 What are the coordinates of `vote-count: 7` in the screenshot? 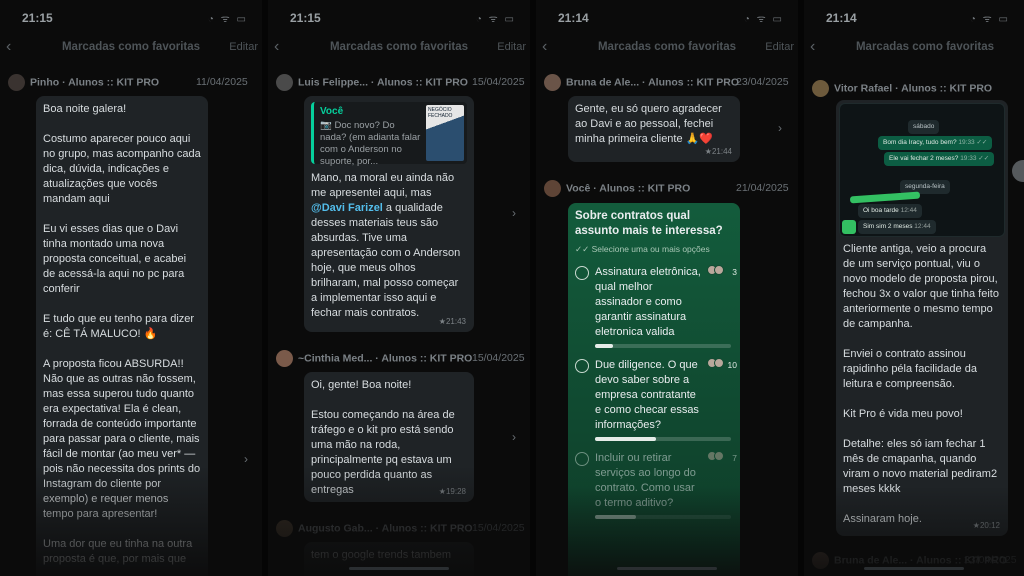 It's located at (734, 458).